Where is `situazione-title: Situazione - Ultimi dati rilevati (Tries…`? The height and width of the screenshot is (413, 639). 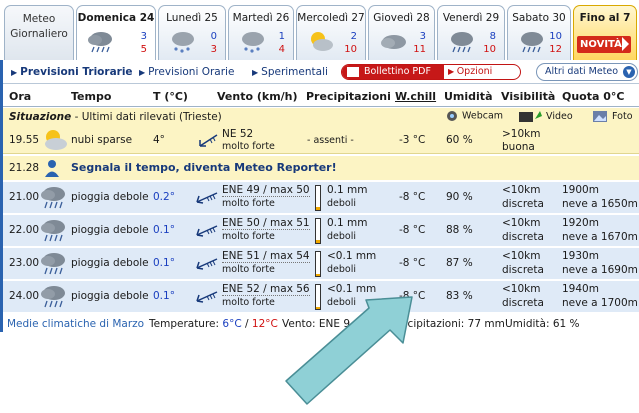
situazione-title: Situazione - Ultimi dati rilevati (Tries… is located at coordinates (115, 117).